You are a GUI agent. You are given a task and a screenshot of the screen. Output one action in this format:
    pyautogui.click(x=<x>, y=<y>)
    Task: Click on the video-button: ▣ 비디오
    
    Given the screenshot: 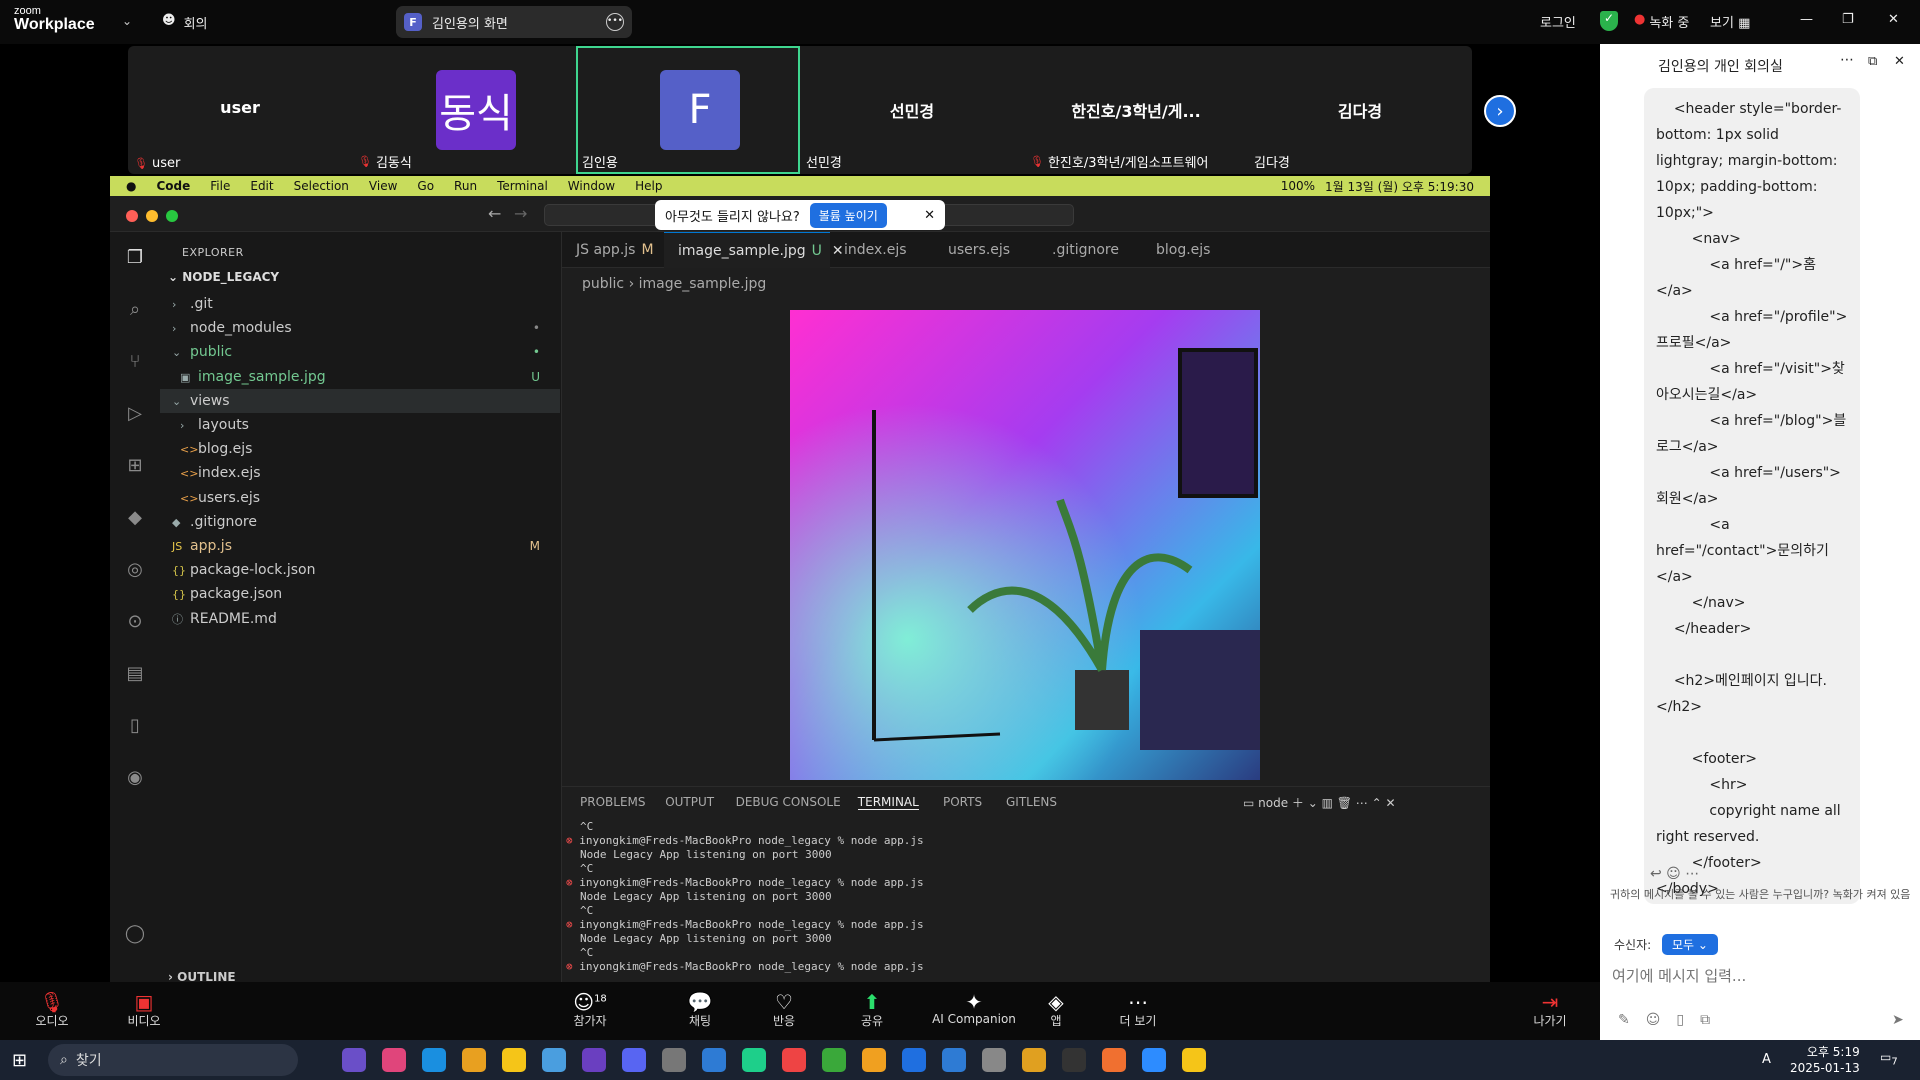 What is the action you would take?
    pyautogui.click(x=144, y=1009)
    